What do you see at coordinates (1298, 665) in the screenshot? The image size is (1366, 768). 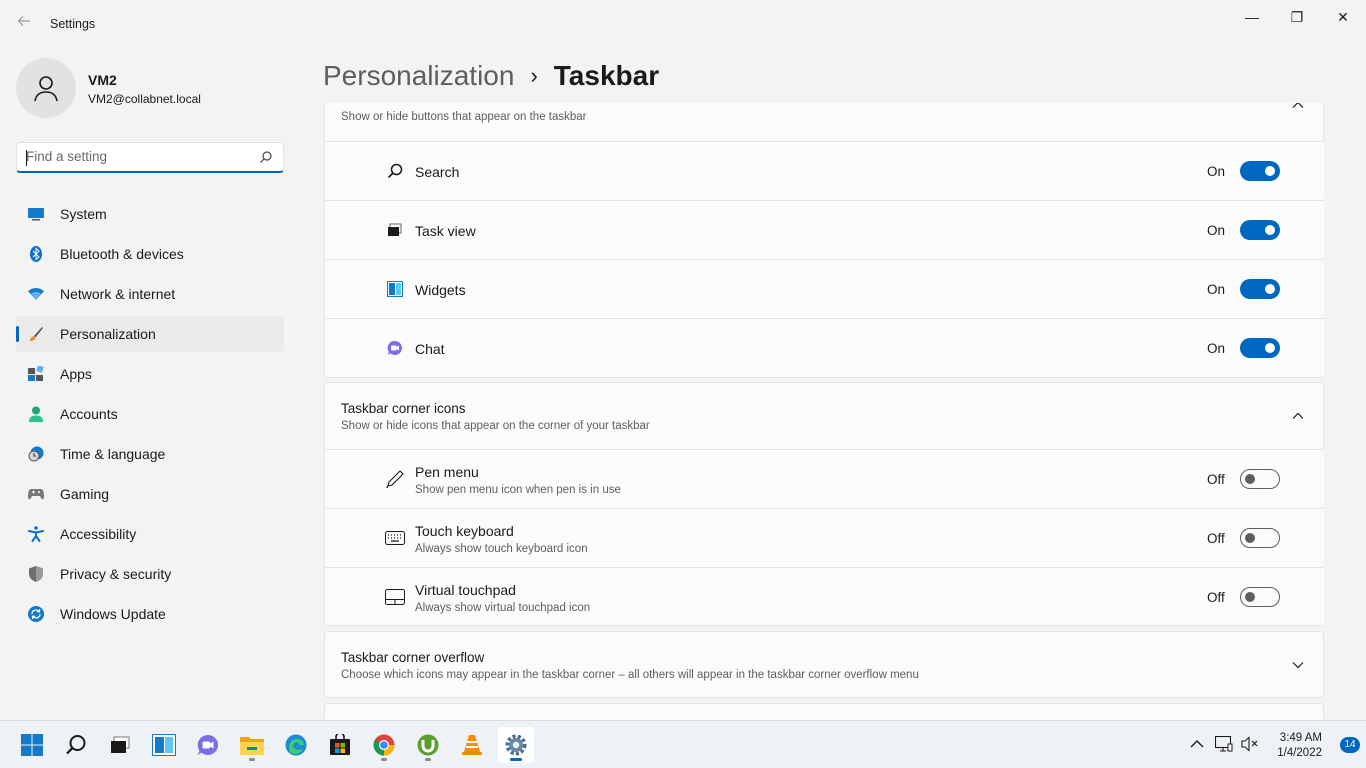 I see `chevron-down-icon` at bounding box center [1298, 665].